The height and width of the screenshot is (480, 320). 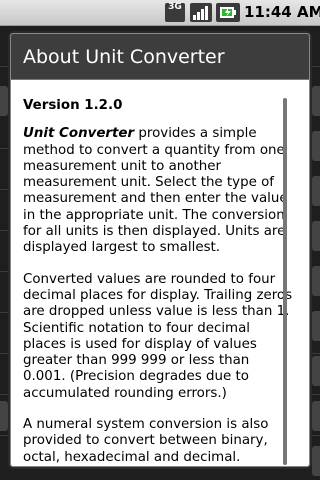 I want to click on clock: 11:44 AM, so click(x=282, y=12).